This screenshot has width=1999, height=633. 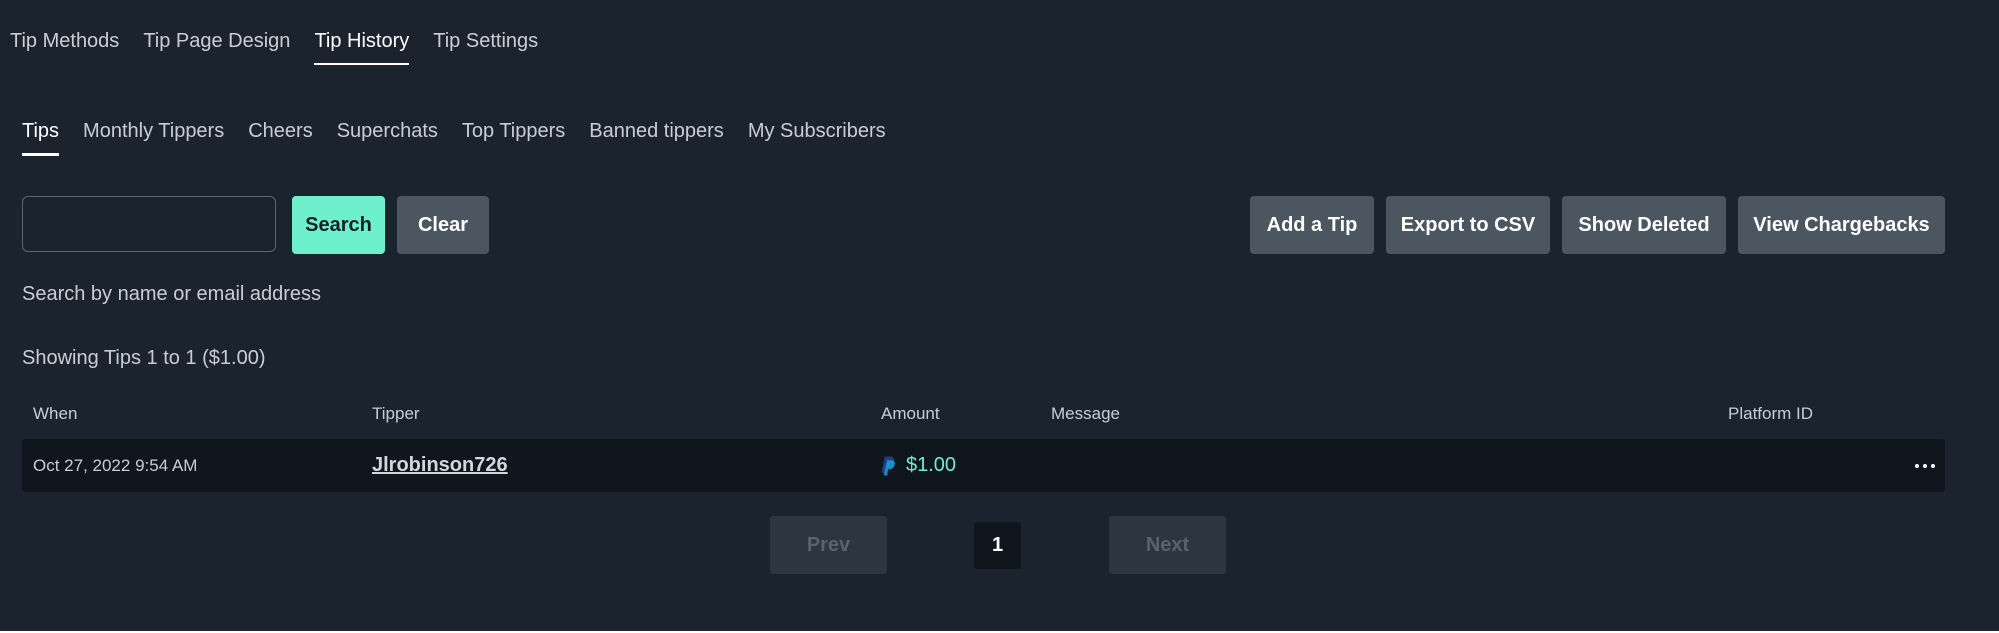 I want to click on clear-button: Clear, so click(x=443, y=225).